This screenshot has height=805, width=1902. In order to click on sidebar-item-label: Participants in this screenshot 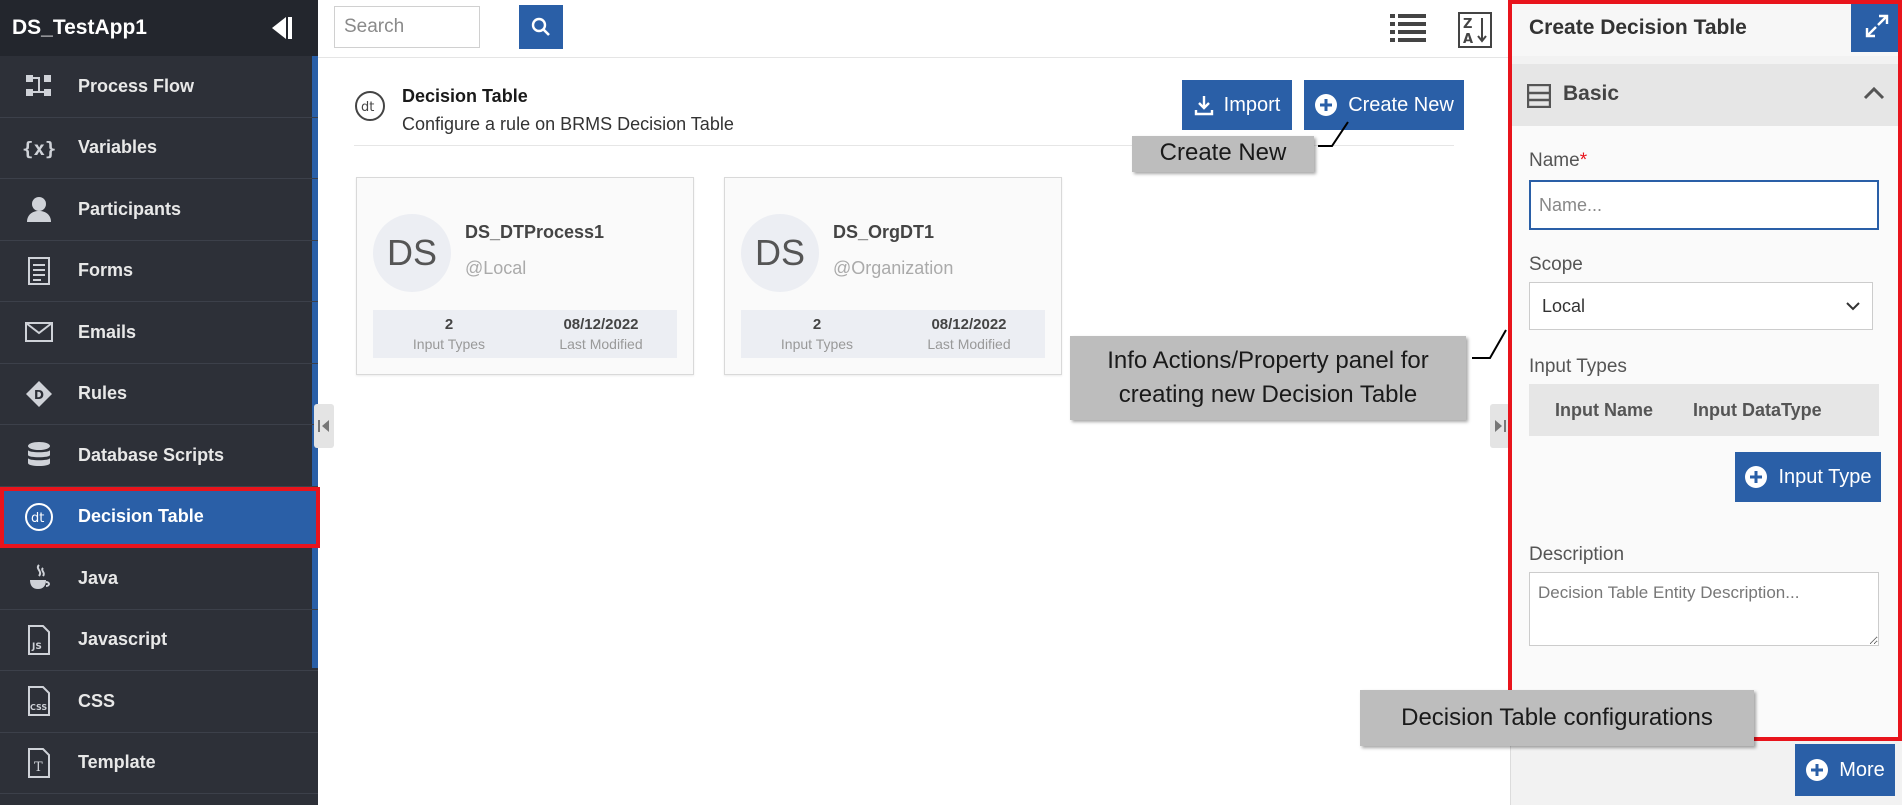, I will do `click(130, 208)`.